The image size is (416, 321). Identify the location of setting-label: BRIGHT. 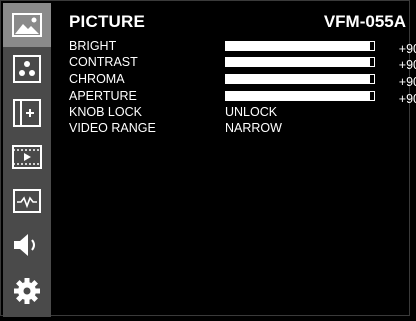
(93, 46).